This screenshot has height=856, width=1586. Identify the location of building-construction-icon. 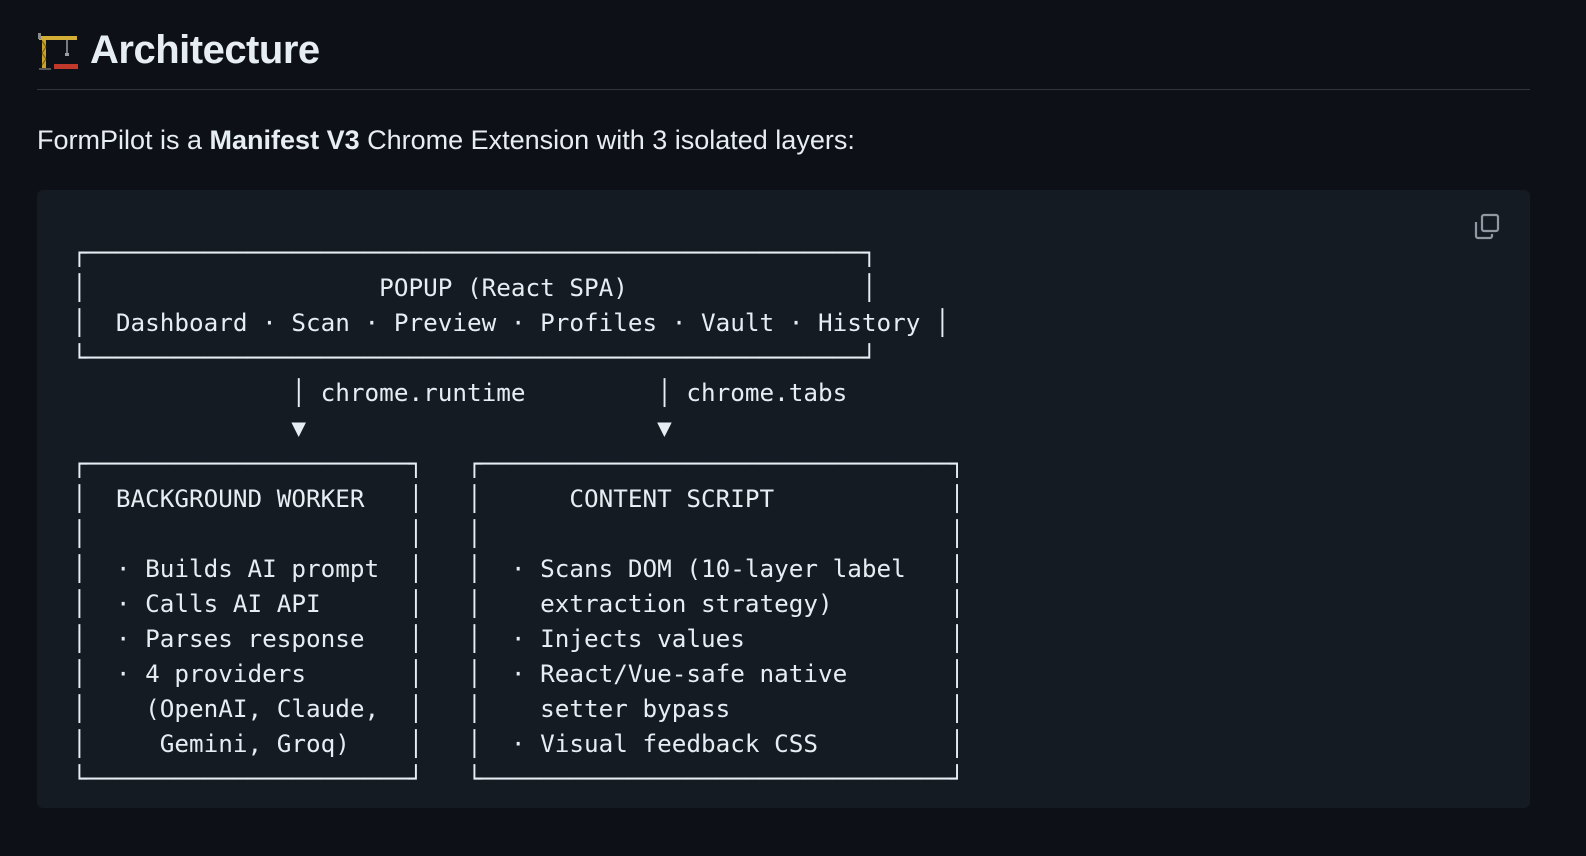
(60, 50).